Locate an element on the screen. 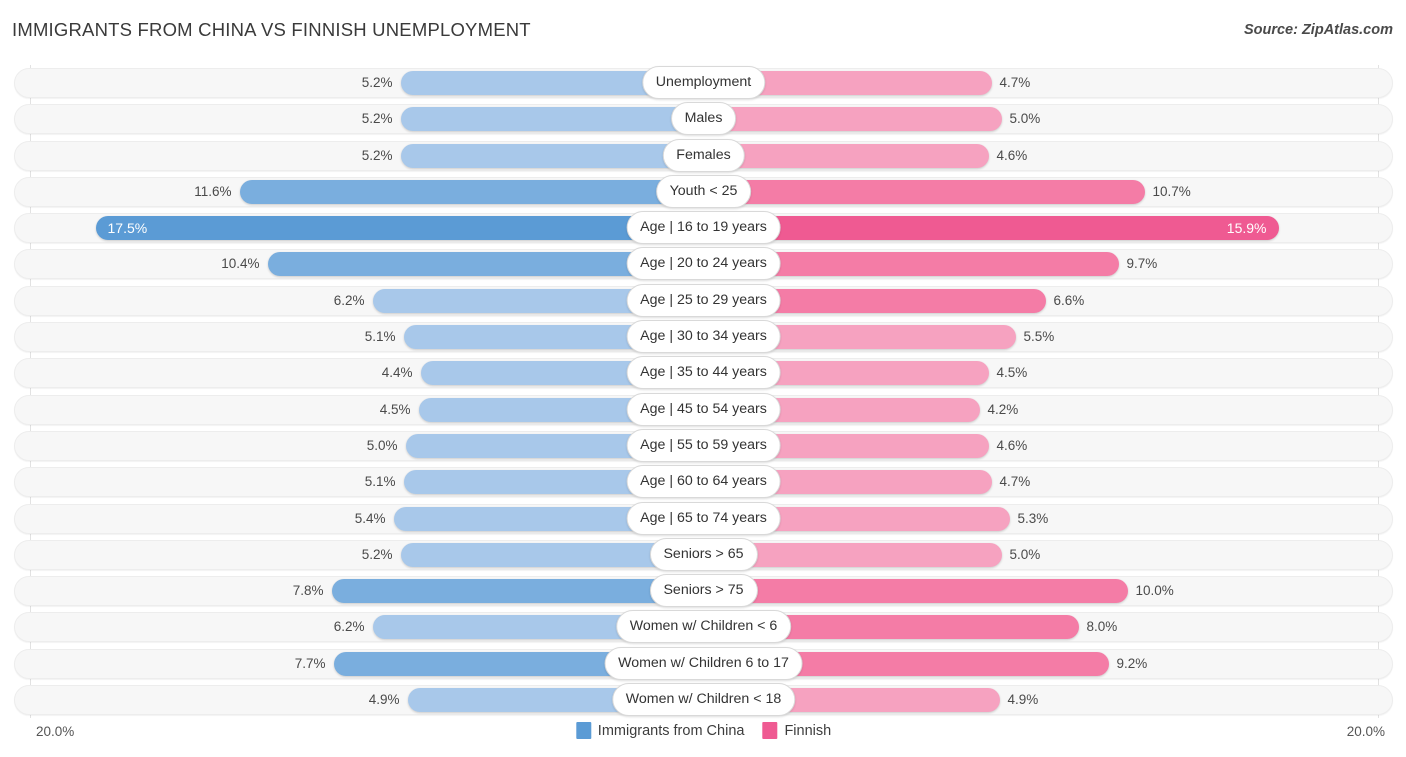  bar-value-immigrants-from-china: 4.5% is located at coordinates (395, 409).